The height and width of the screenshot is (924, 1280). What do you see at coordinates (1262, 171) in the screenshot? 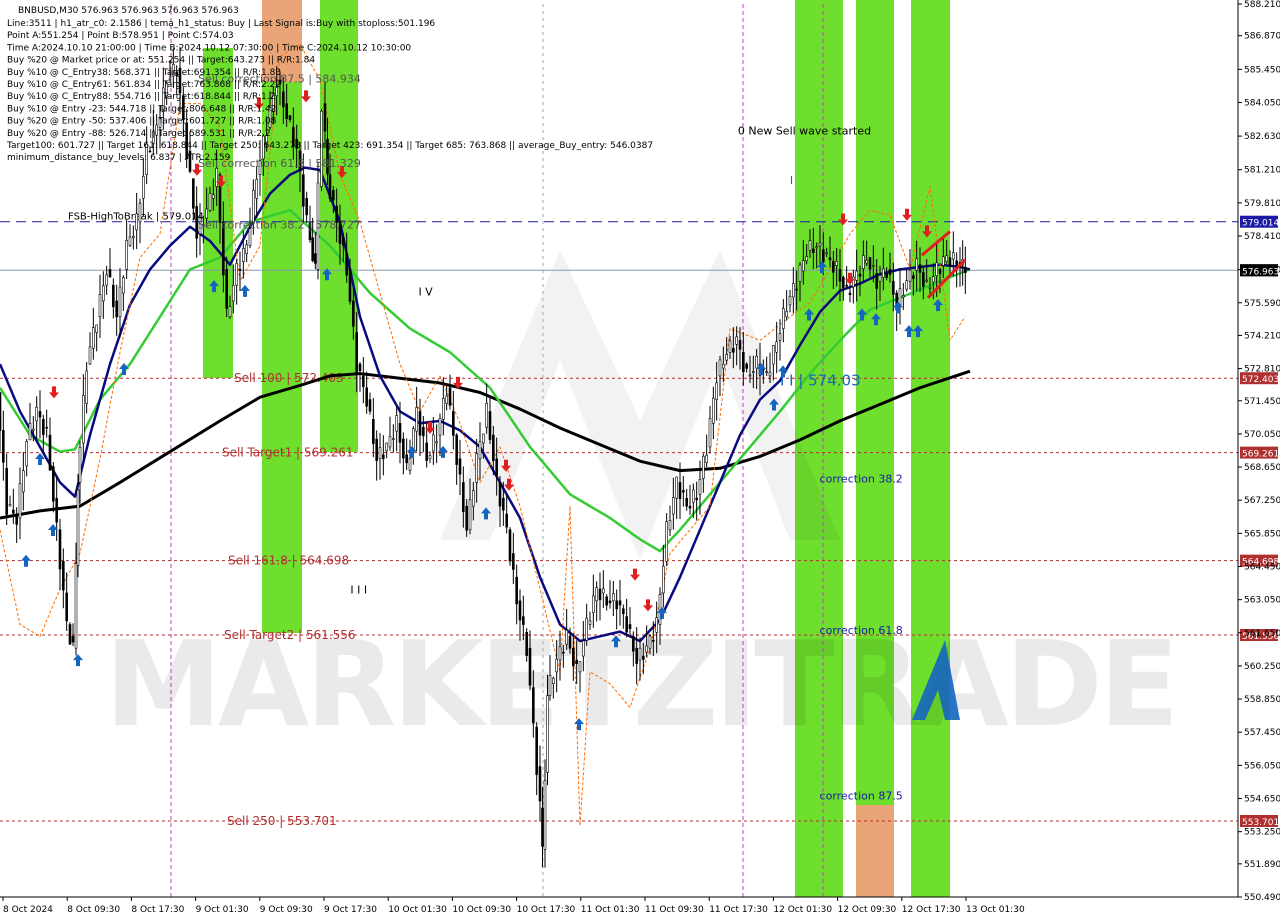
I see `y-tick-label: 581.210` at bounding box center [1262, 171].